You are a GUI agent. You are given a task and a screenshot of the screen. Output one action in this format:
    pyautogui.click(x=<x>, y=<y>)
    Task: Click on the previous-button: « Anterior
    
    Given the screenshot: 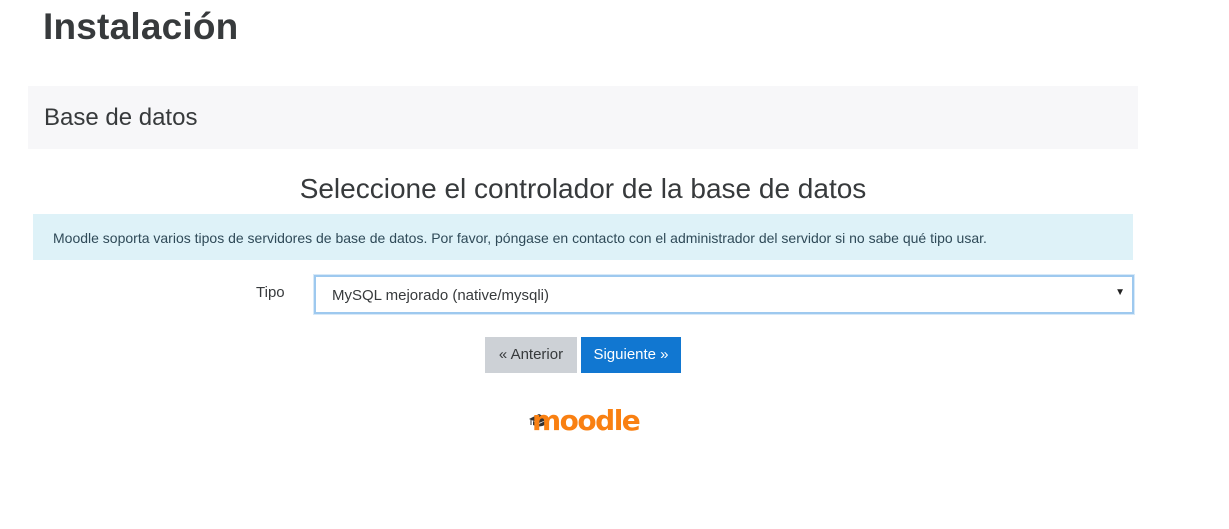 What is the action you would take?
    pyautogui.click(x=531, y=355)
    